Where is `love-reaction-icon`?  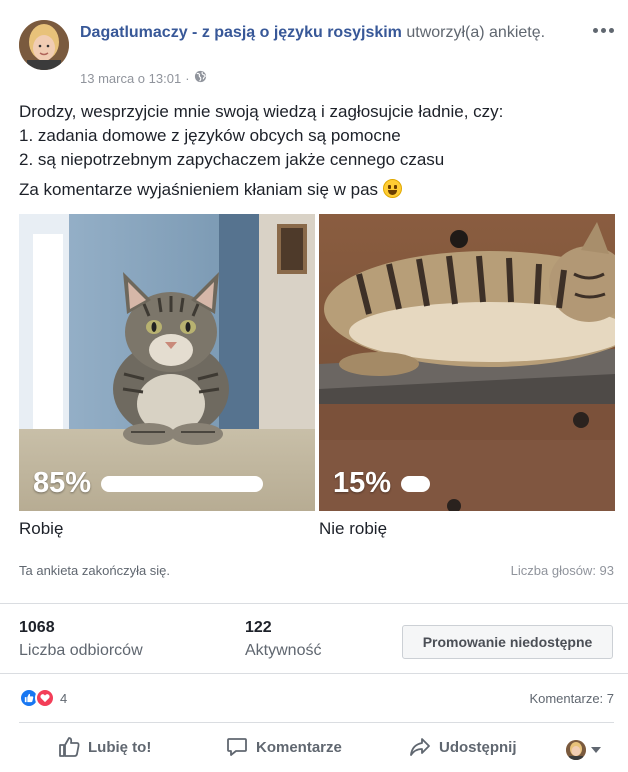
love-reaction-icon is located at coordinates (45, 698).